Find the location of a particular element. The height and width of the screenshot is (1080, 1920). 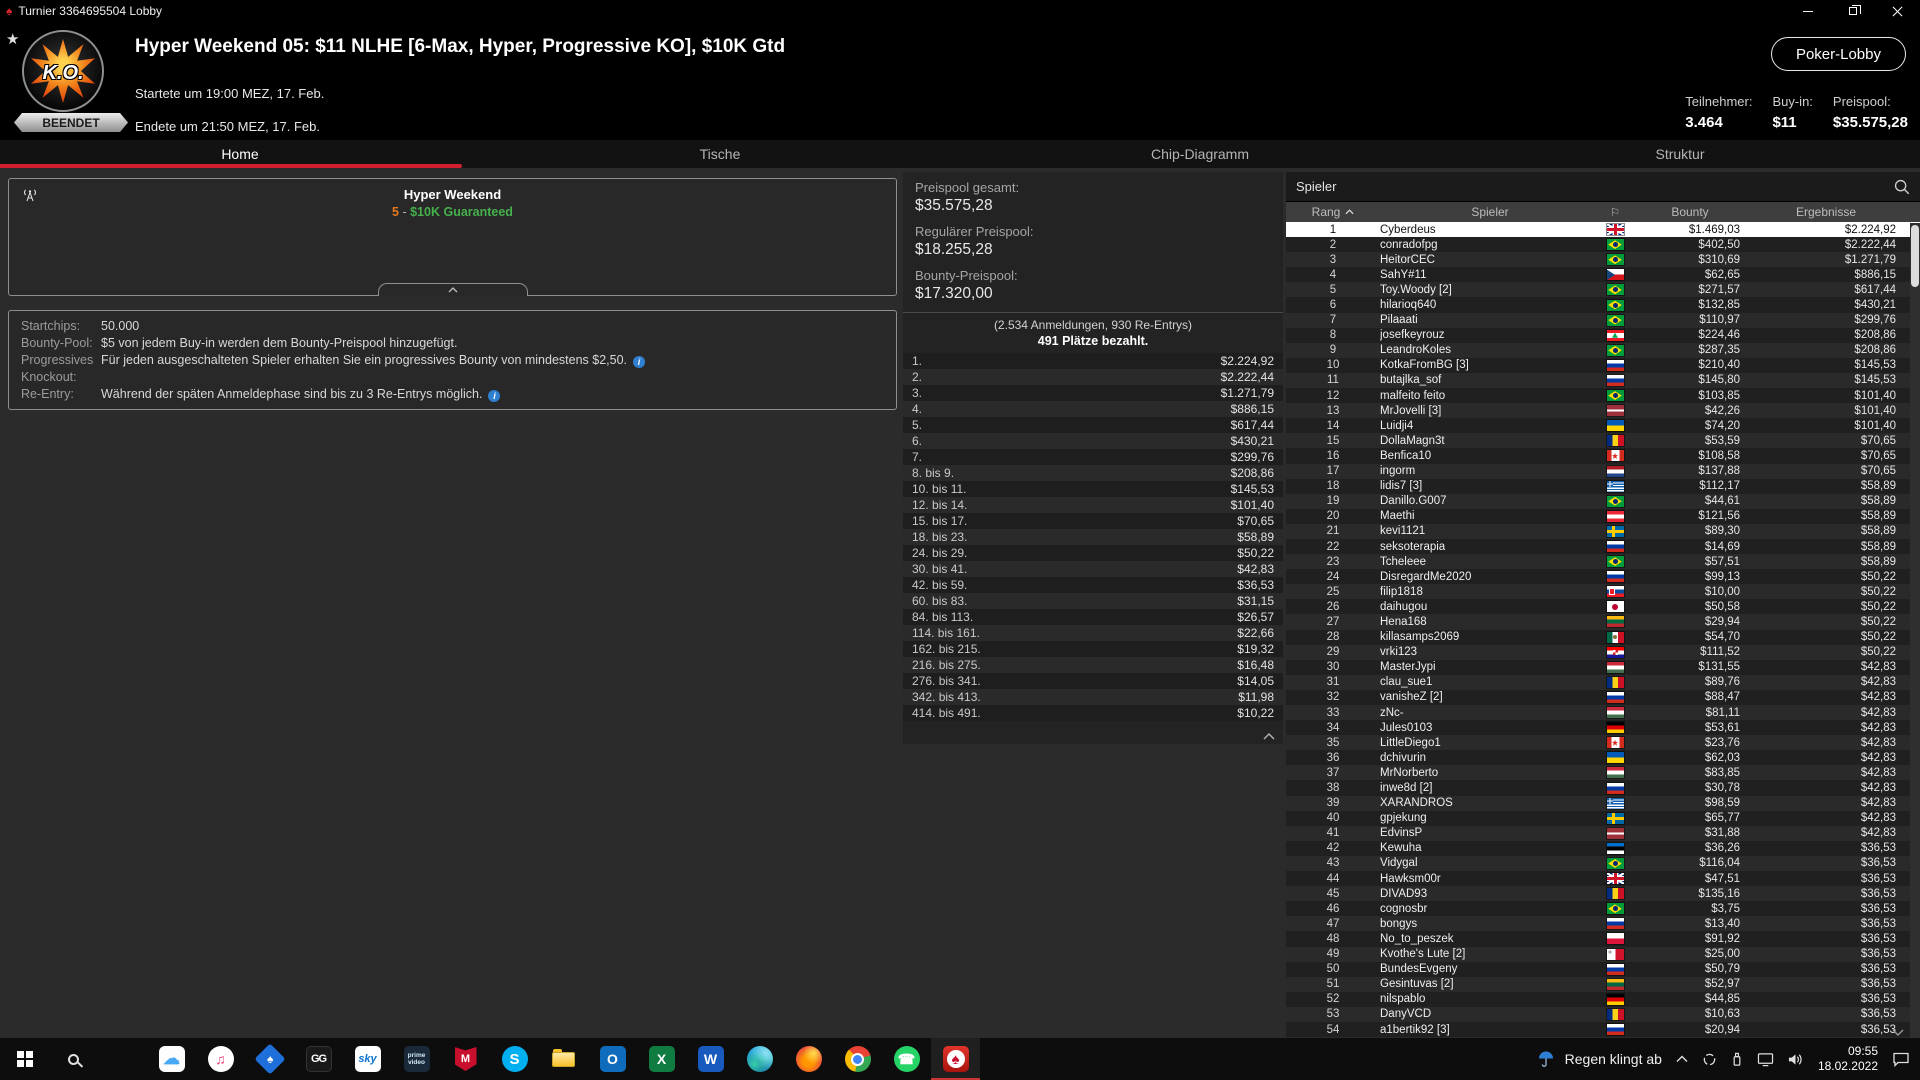

favorite-star-icon: ★ is located at coordinates (12, 39).